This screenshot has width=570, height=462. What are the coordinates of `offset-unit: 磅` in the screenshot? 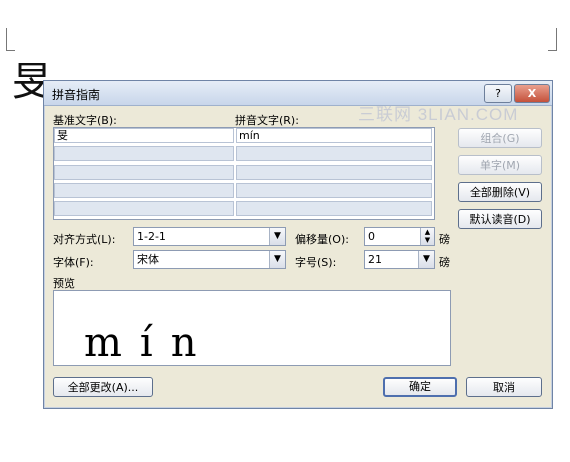 It's located at (444, 239).